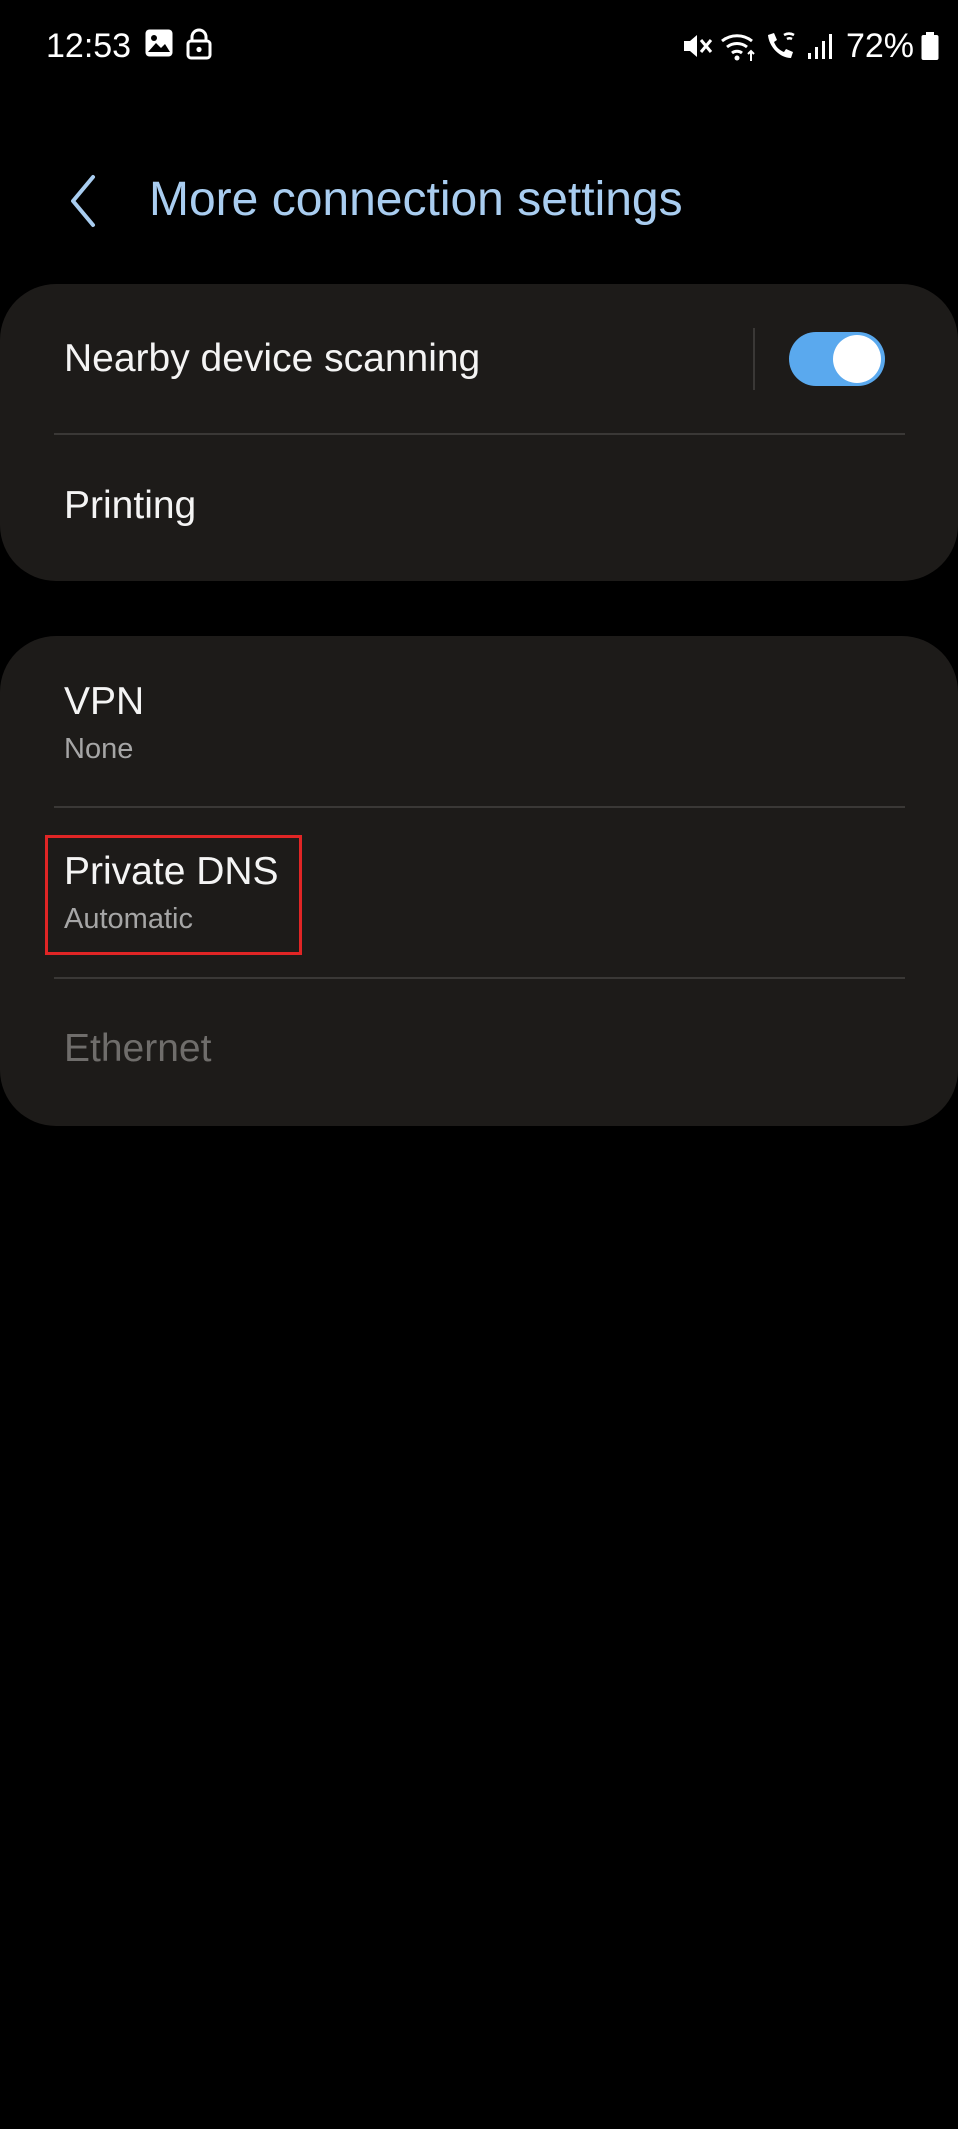  What do you see at coordinates (479, 721) in the screenshot?
I see `vpn-row: VPN None` at bounding box center [479, 721].